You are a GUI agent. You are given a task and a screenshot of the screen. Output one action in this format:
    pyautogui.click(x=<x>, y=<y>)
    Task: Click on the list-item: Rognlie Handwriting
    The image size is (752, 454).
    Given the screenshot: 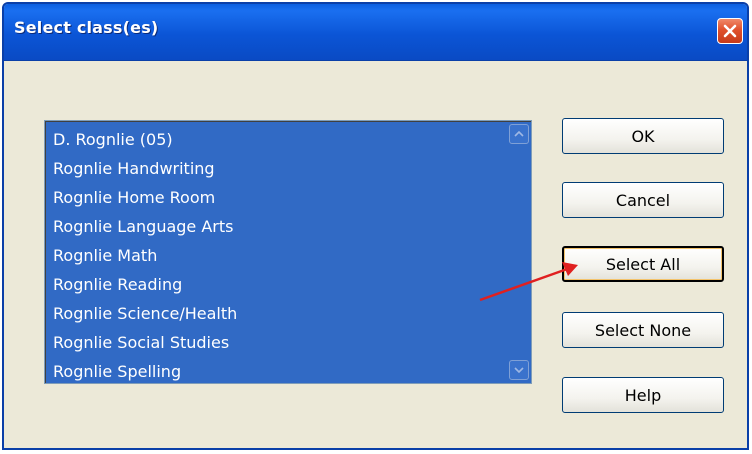 What is the action you would take?
    pyautogui.click(x=276, y=168)
    